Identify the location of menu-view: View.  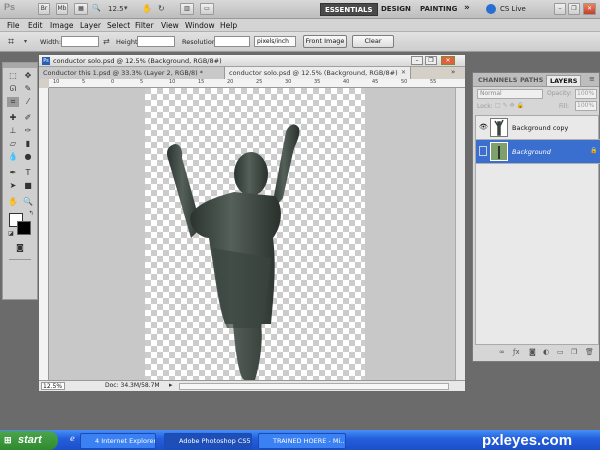
(170, 25).